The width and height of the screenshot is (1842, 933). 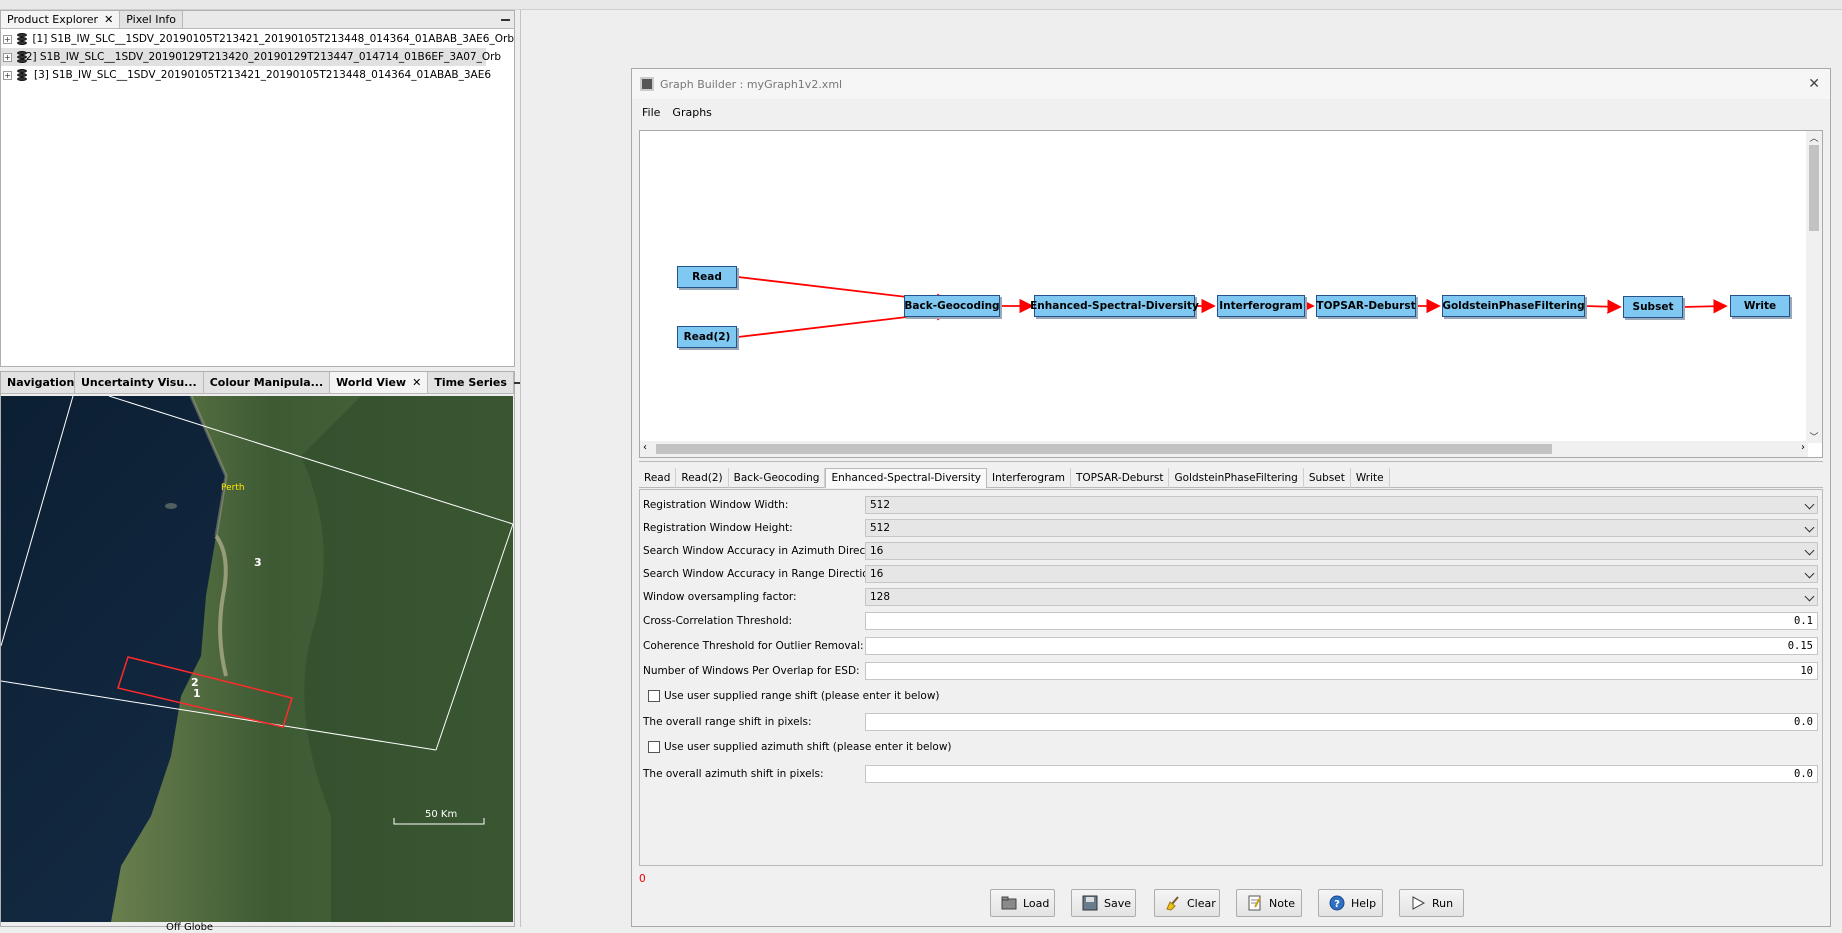 I want to click on city-label: Perth, so click(x=233, y=488).